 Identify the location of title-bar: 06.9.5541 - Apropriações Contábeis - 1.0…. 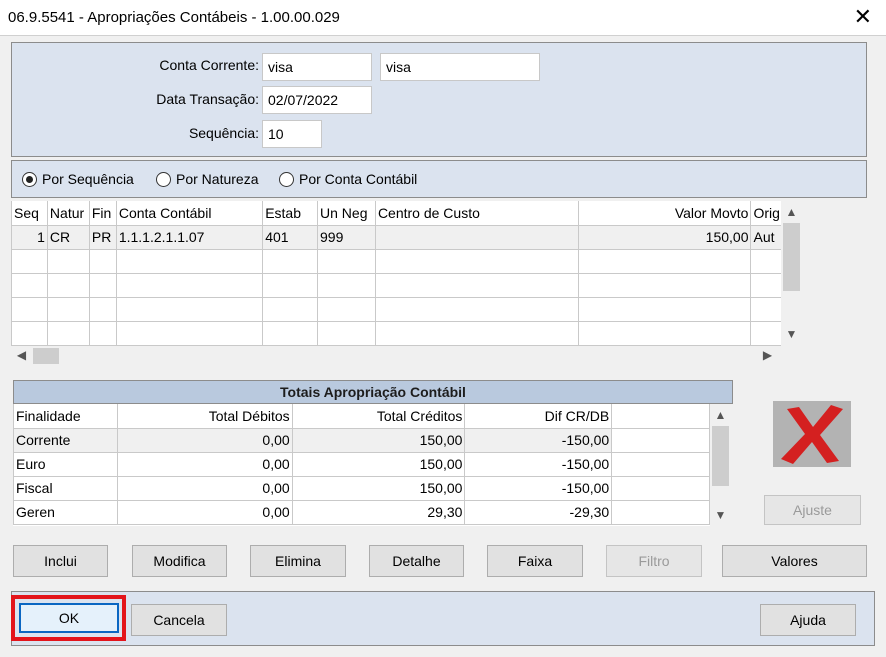
(443, 18).